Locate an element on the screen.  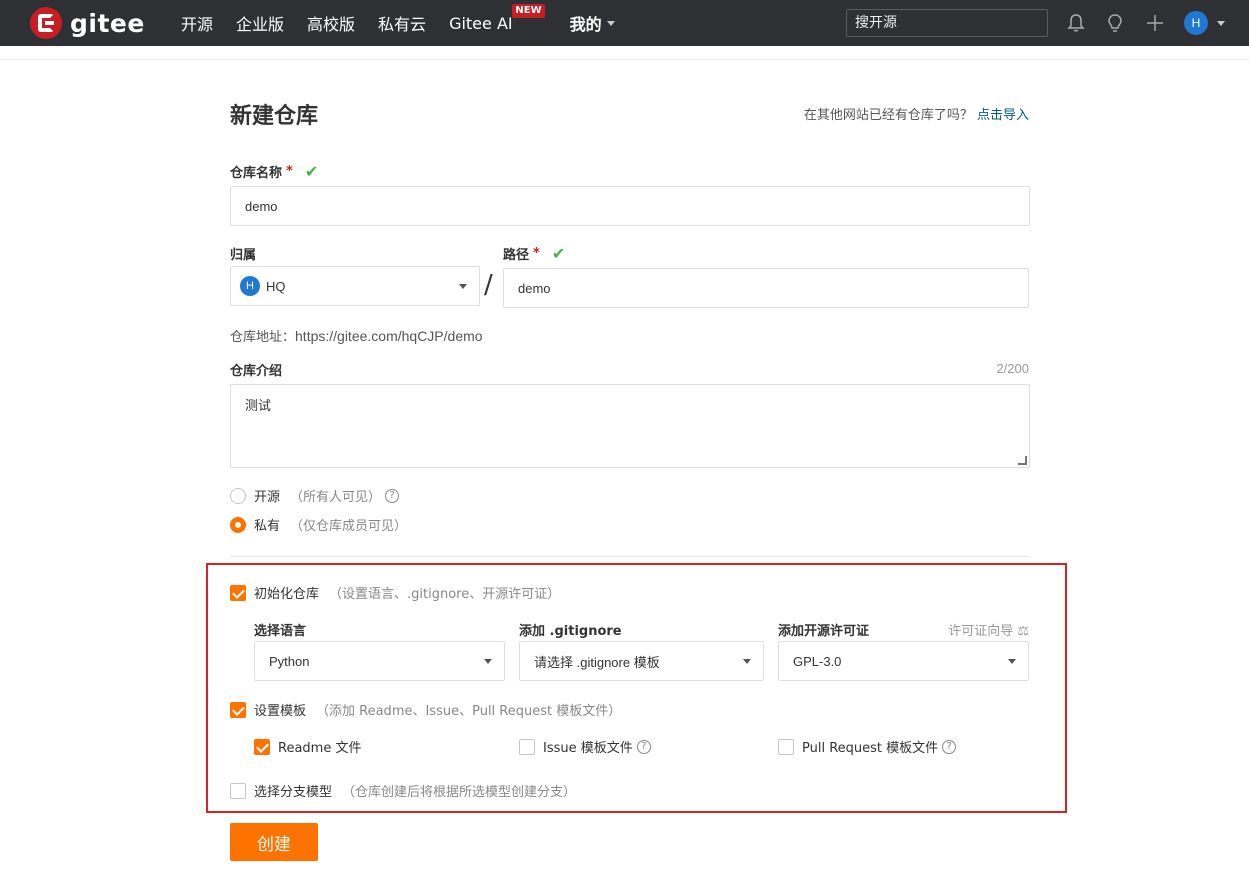
public-hint: （所有人可见） is located at coordinates (336, 497).